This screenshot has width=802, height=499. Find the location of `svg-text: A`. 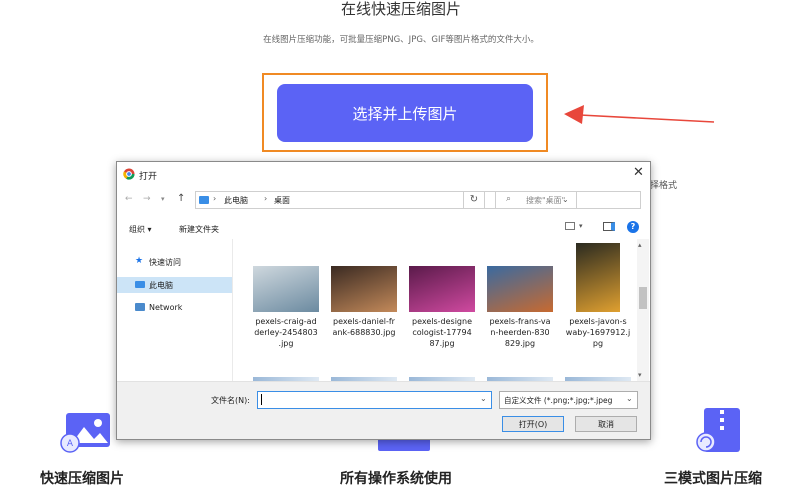

svg-text: A is located at coordinates (70, 444).